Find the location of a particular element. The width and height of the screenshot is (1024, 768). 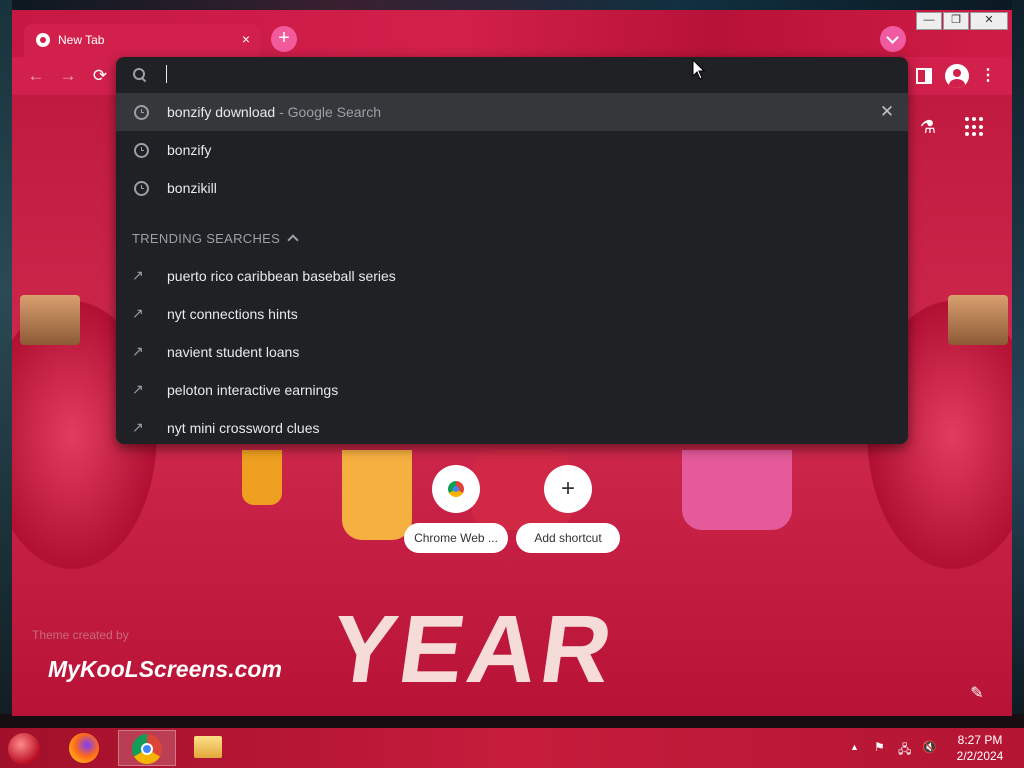

profile-avatar is located at coordinates (957, 76).